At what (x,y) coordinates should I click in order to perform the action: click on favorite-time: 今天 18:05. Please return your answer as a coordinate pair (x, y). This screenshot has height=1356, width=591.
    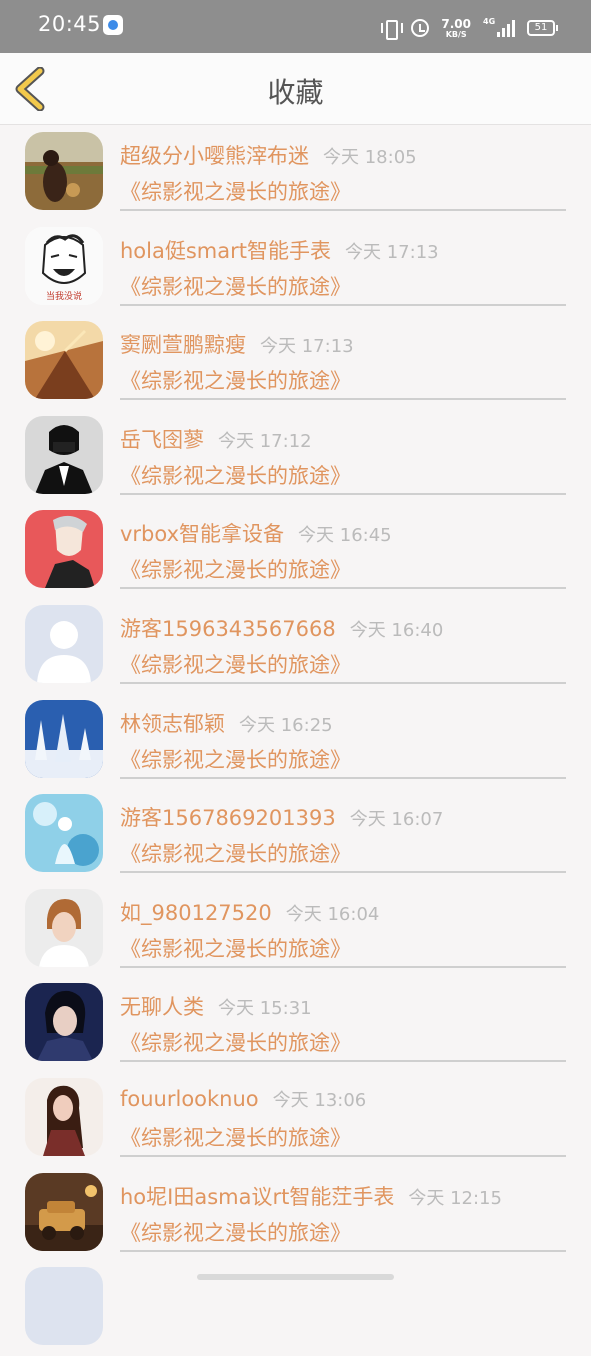
    Looking at the image, I should click on (370, 157).